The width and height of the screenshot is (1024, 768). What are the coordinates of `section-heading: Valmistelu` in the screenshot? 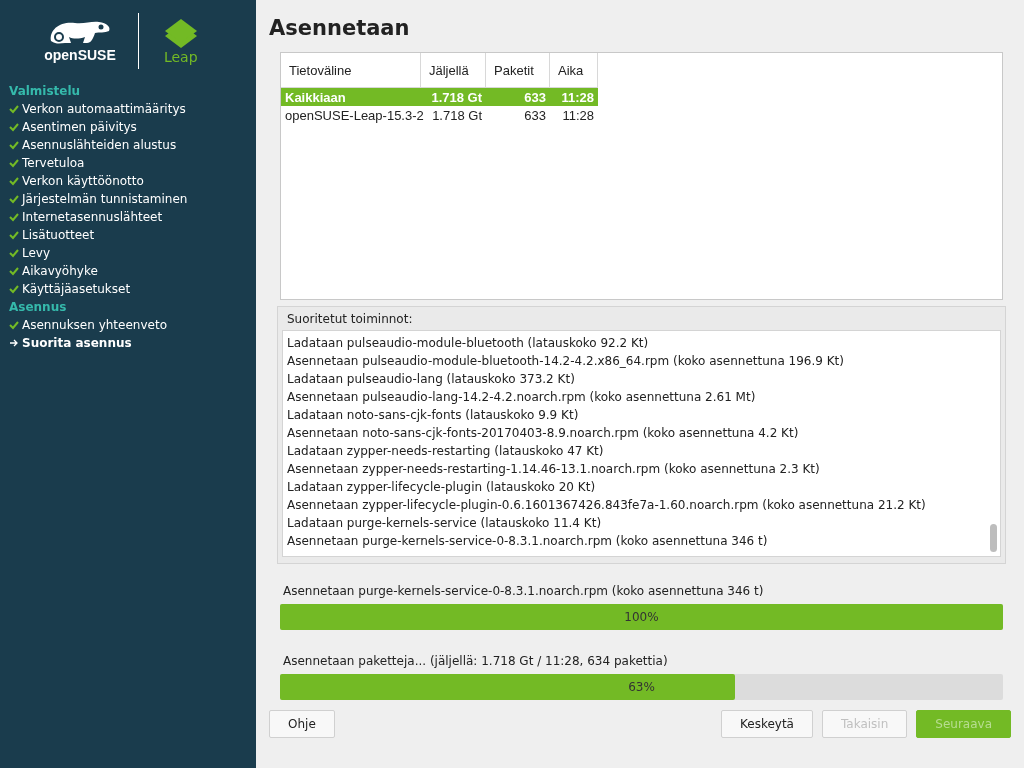 It's located at (45, 91).